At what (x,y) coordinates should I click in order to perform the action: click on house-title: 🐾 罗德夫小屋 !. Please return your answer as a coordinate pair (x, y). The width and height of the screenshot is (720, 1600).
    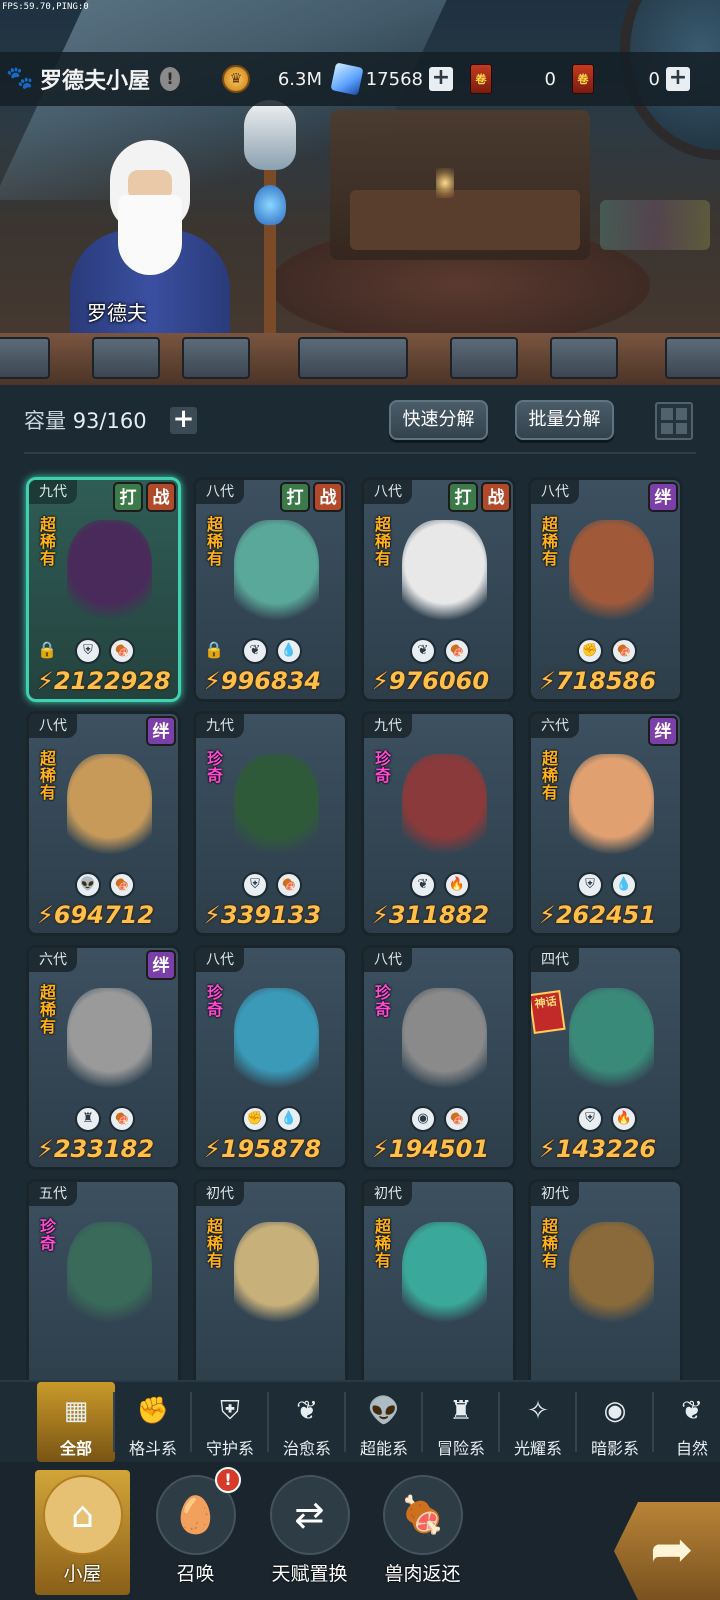
    Looking at the image, I should click on (93, 79).